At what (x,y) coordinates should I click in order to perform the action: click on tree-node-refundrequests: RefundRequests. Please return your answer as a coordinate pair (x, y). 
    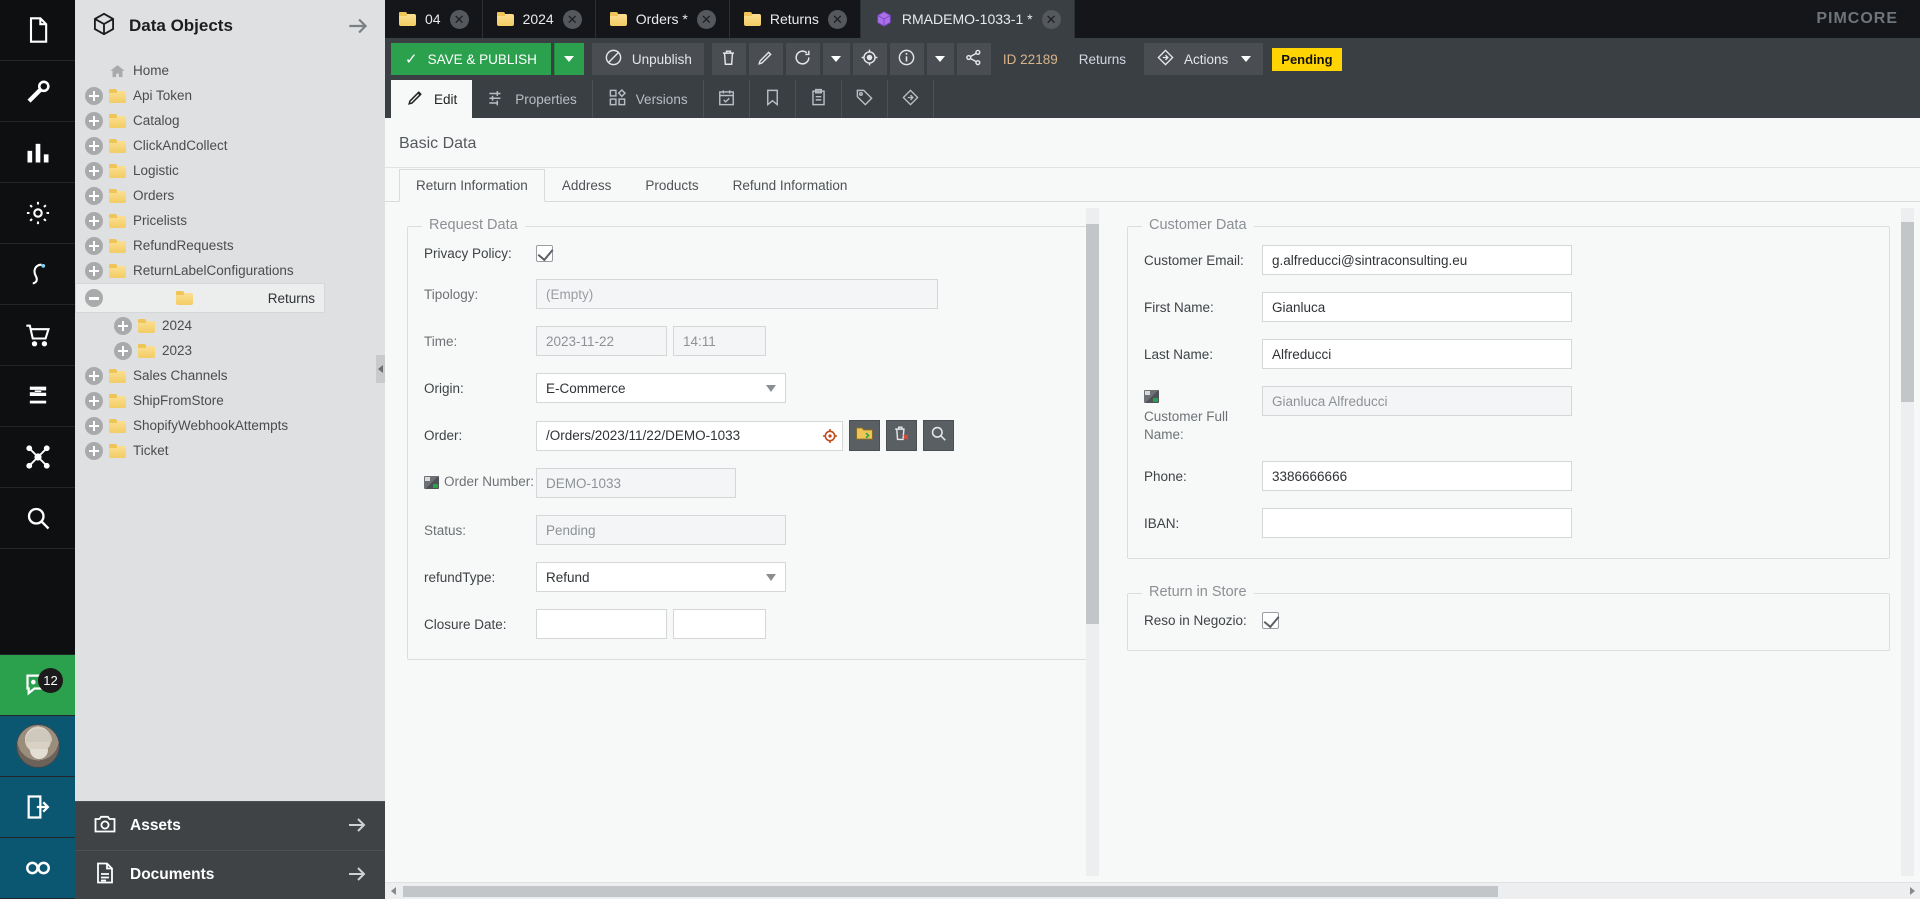
    Looking at the image, I should click on (230, 245).